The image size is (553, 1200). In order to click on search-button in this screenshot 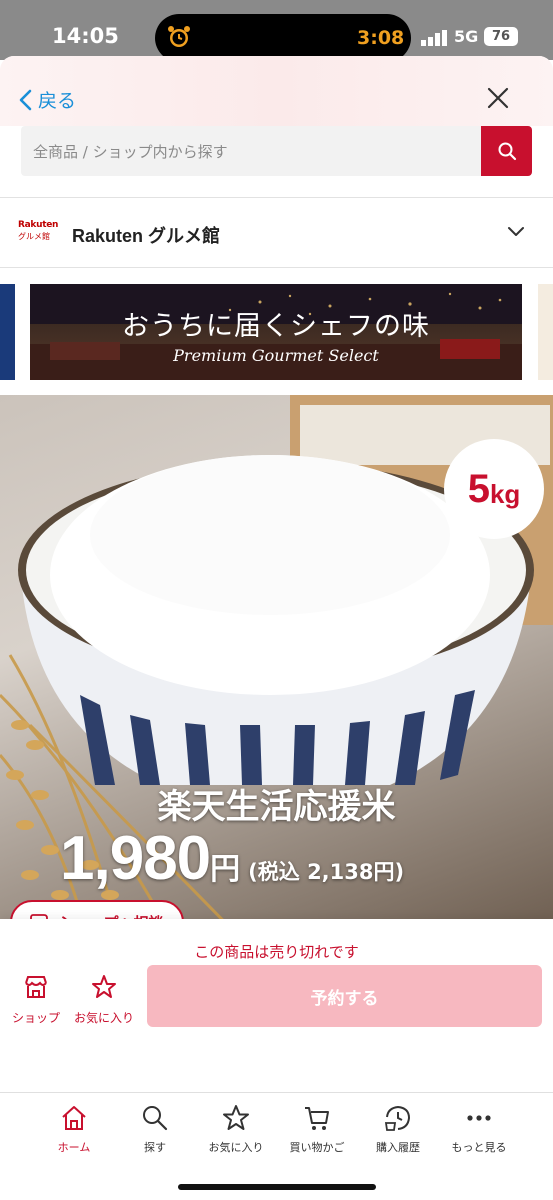, I will do `click(506, 151)`.